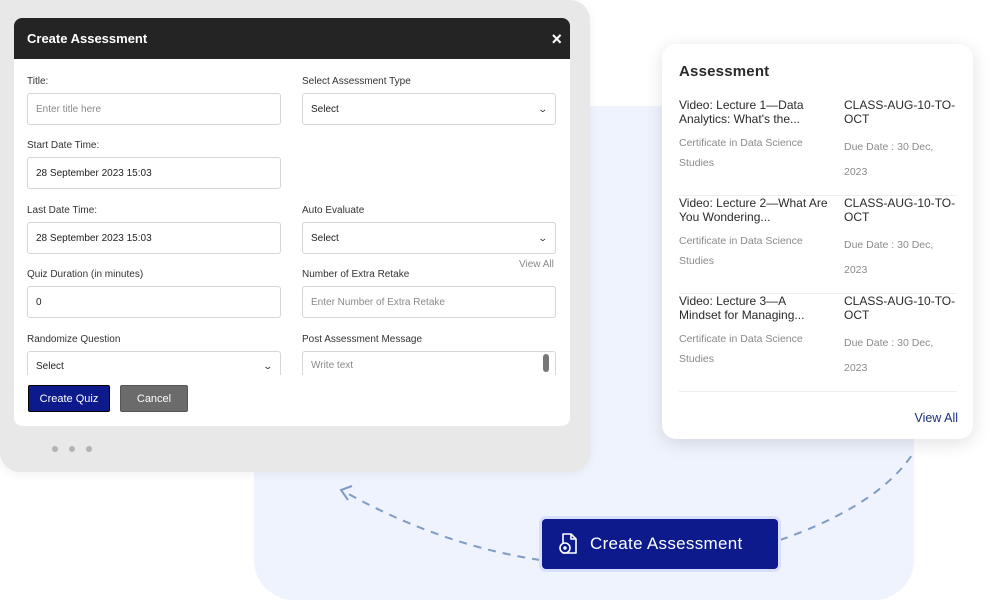 This screenshot has height=601, width=994. I want to click on retake-input: Enter Number of Extra Retake, so click(429, 302).